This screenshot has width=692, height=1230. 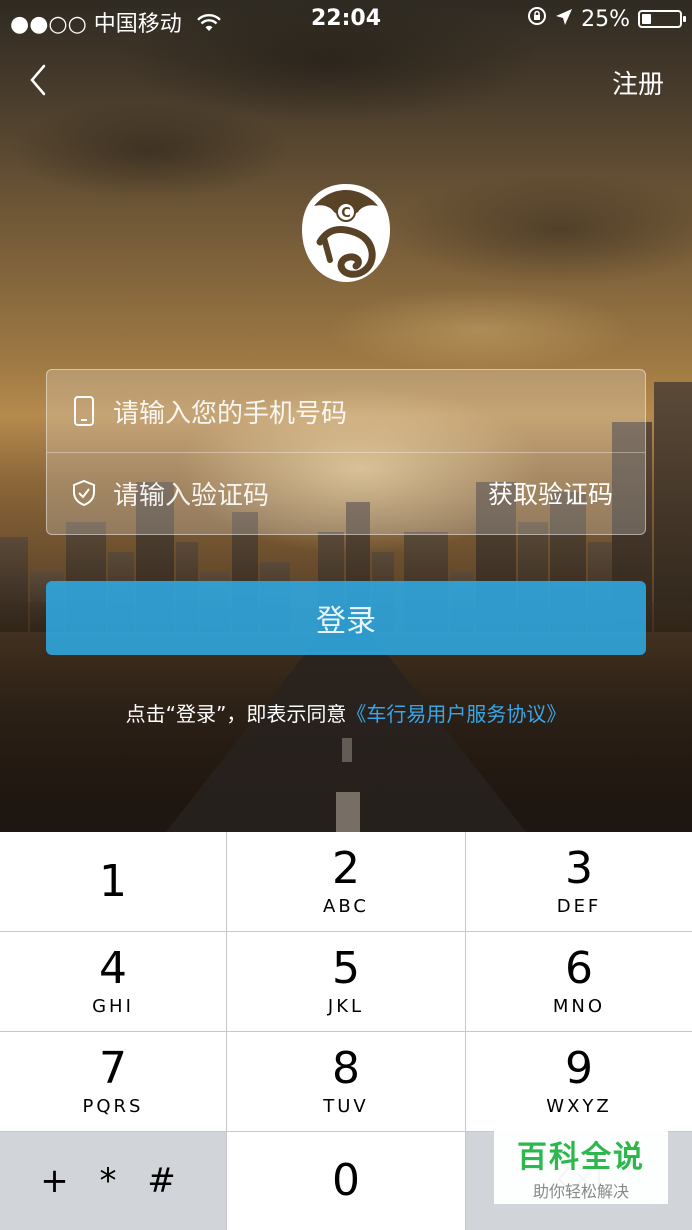 I want to click on key-4: 4 GHI, so click(x=113, y=982).